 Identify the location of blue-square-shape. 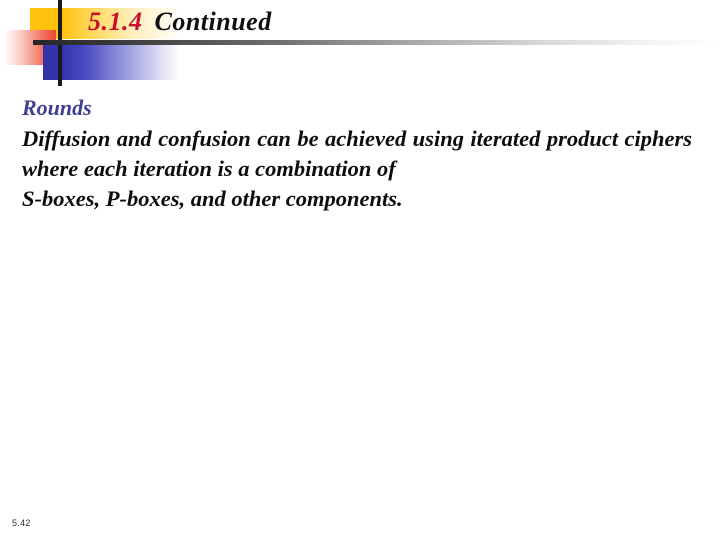
(52, 62).